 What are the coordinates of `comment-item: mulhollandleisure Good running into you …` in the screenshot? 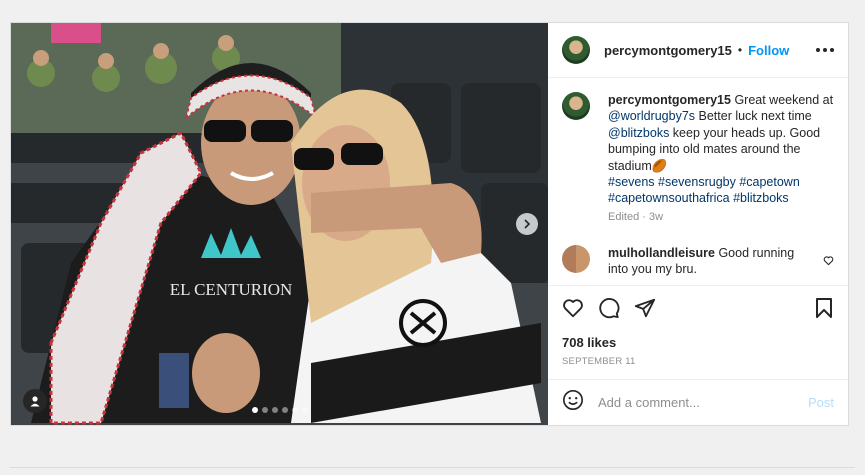 It's located at (698, 261).